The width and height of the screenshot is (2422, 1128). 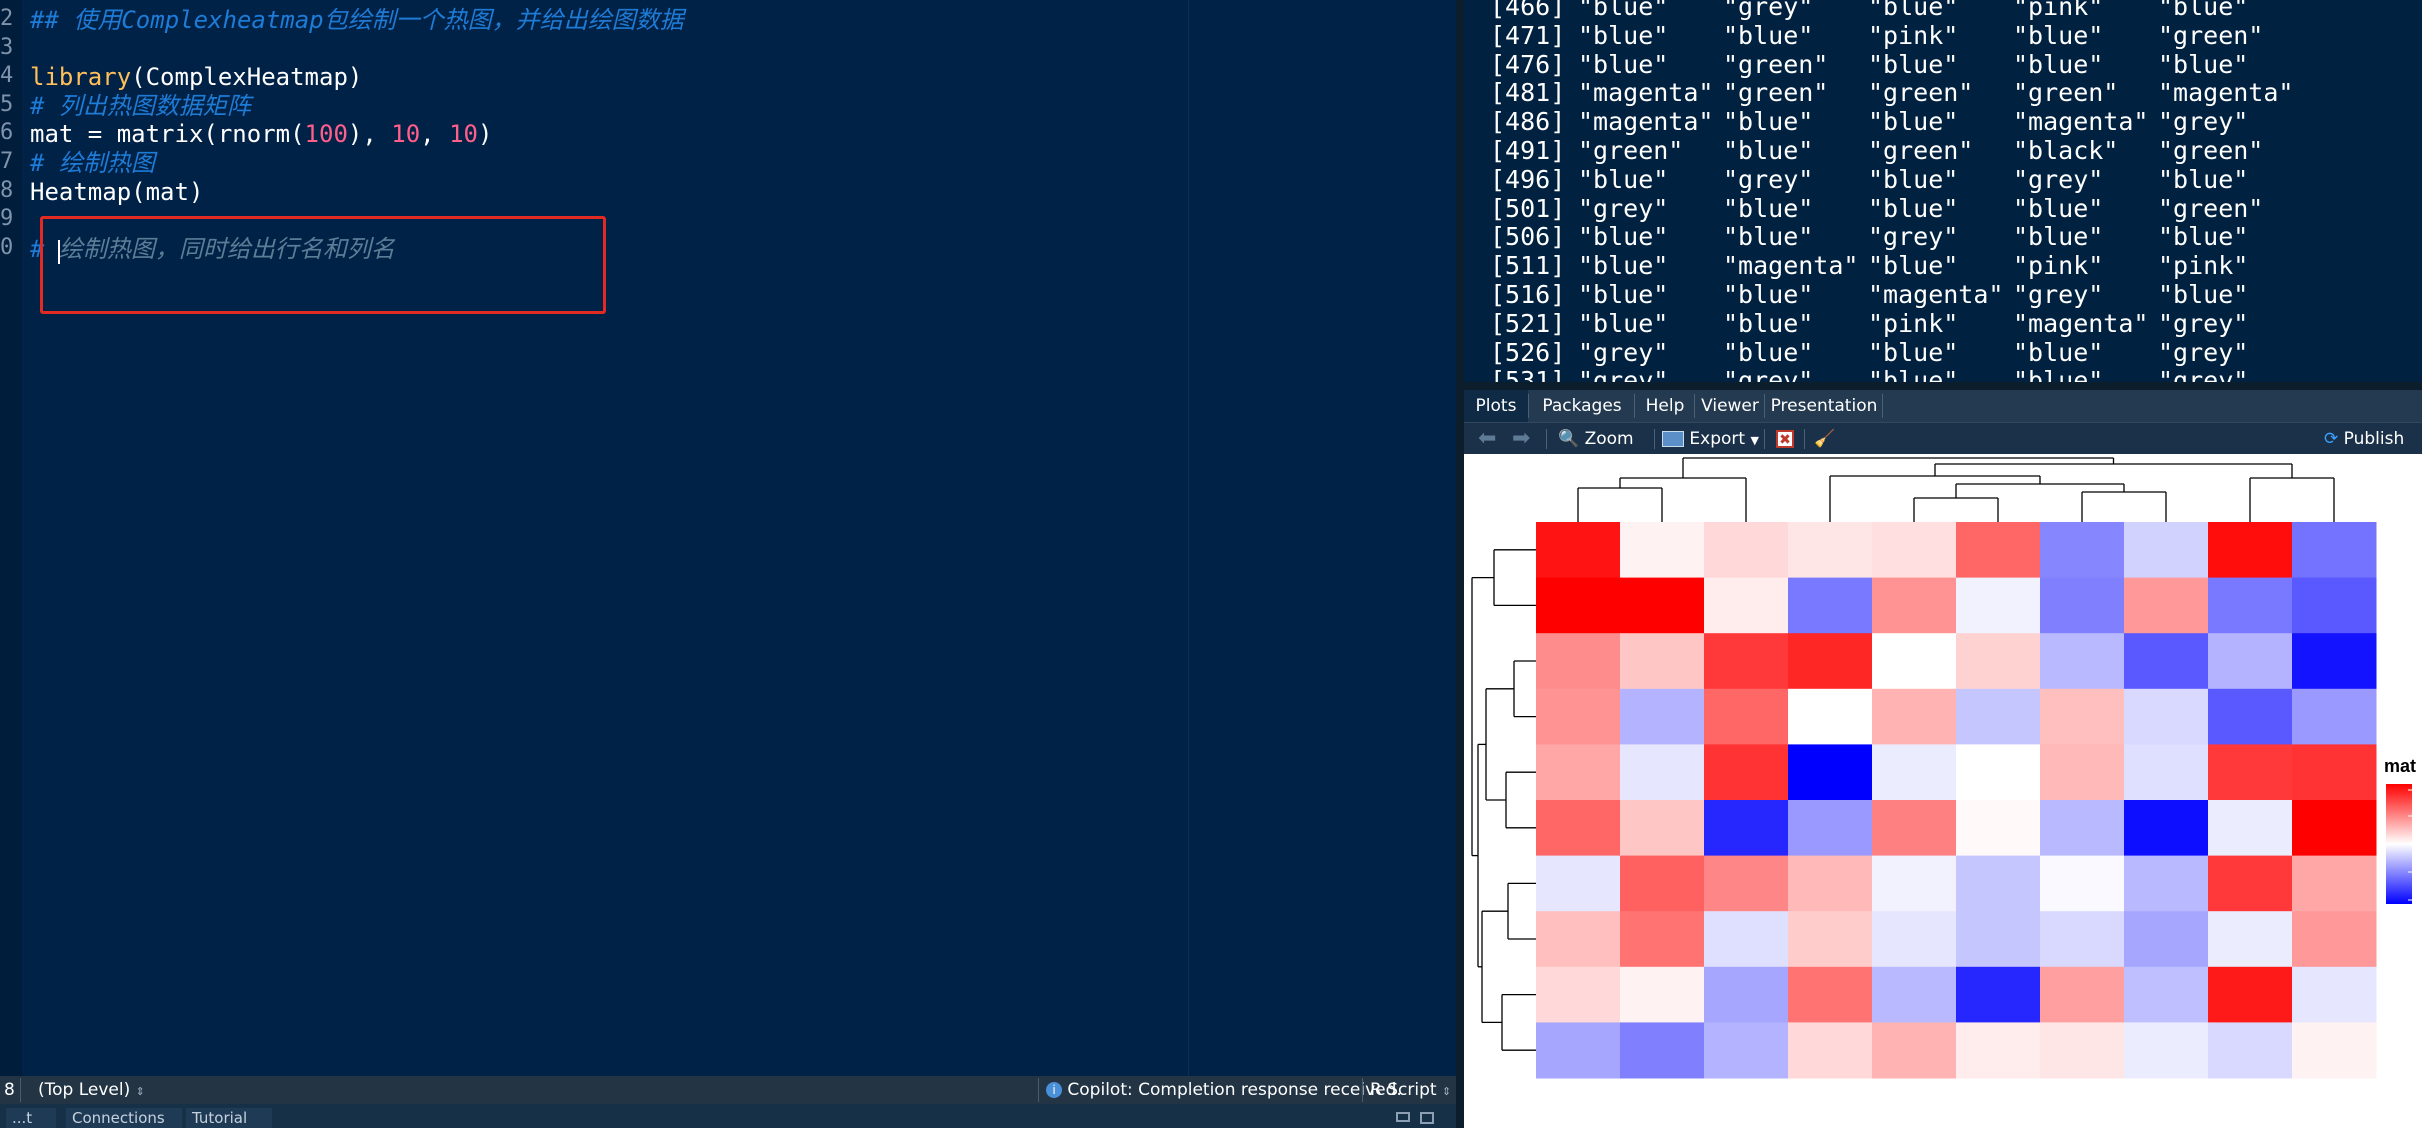 What do you see at coordinates (1528, 374) in the screenshot?
I see `console-row-index: [531]` at bounding box center [1528, 374].